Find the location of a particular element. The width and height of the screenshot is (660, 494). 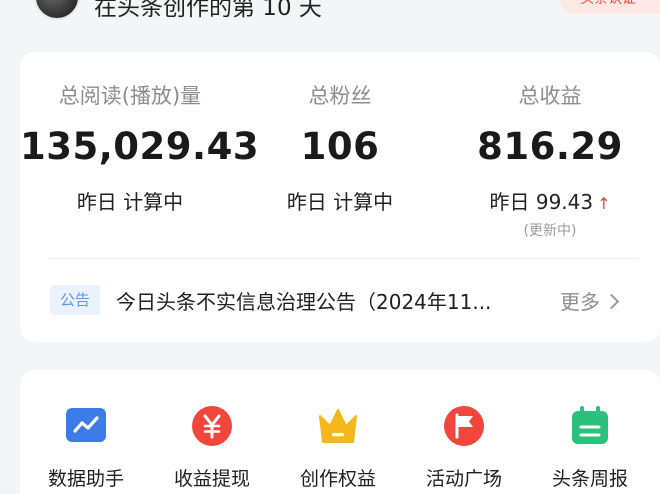

tool-label: 收益提现 is located at coordinates (211, 479).